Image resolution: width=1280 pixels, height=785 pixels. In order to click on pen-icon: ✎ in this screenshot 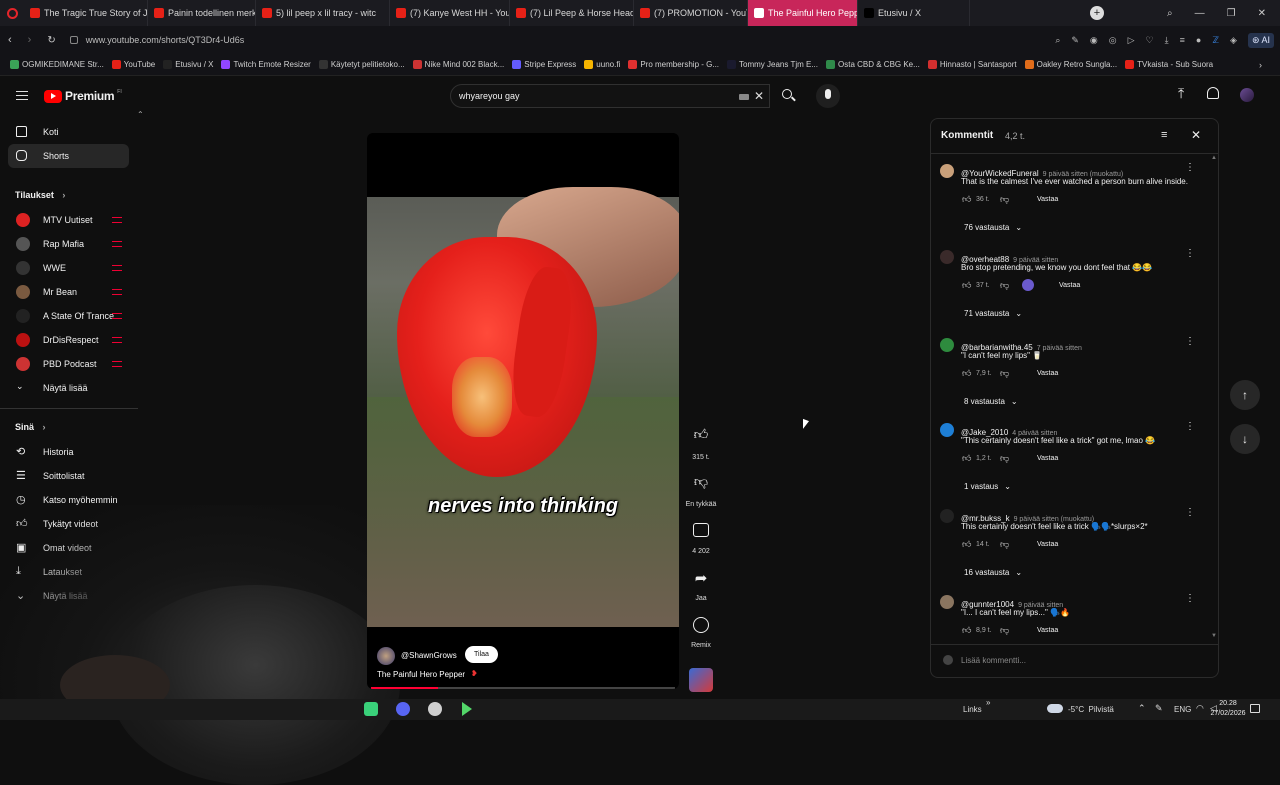, I will do `click(1159, 708)`.